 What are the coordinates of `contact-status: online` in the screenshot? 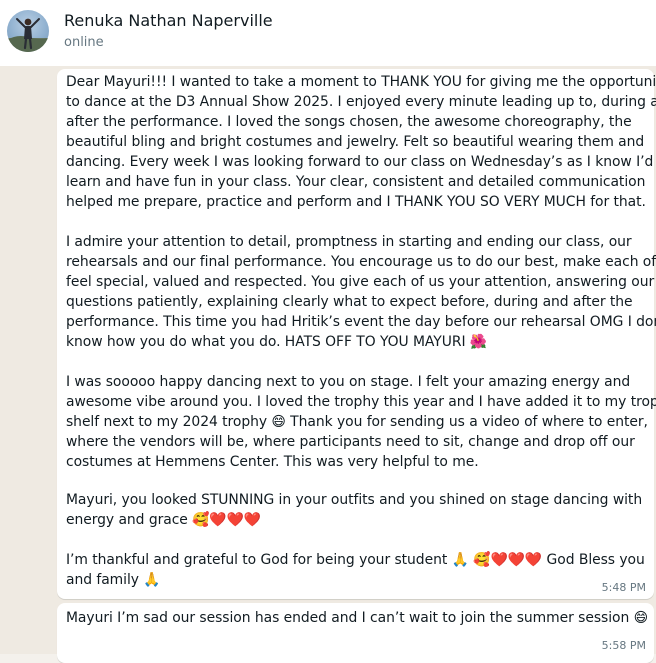 It's located at (84, 42).